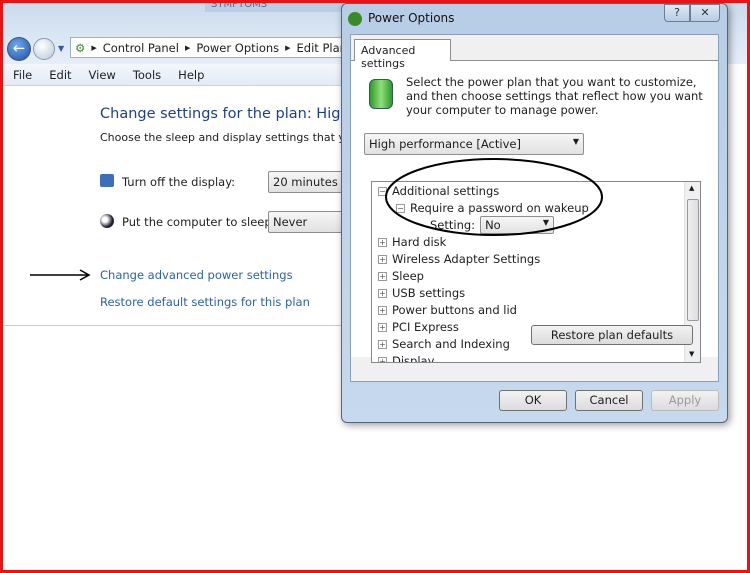 This screenshot has width=750, height=573. What do you see at coordinates (494, 197) in the screenshot?
I see `annotation-ellipse-icon` at bounding box center [494, 197].